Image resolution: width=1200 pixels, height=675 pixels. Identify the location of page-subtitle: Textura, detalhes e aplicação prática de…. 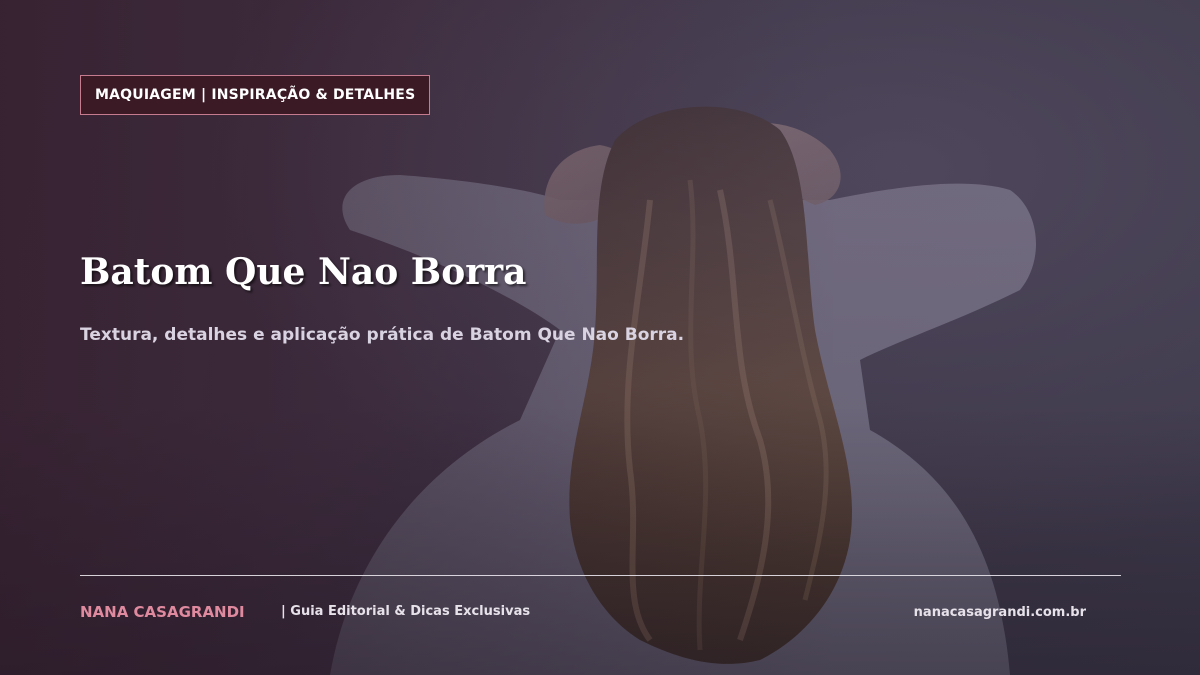
(382, 335).